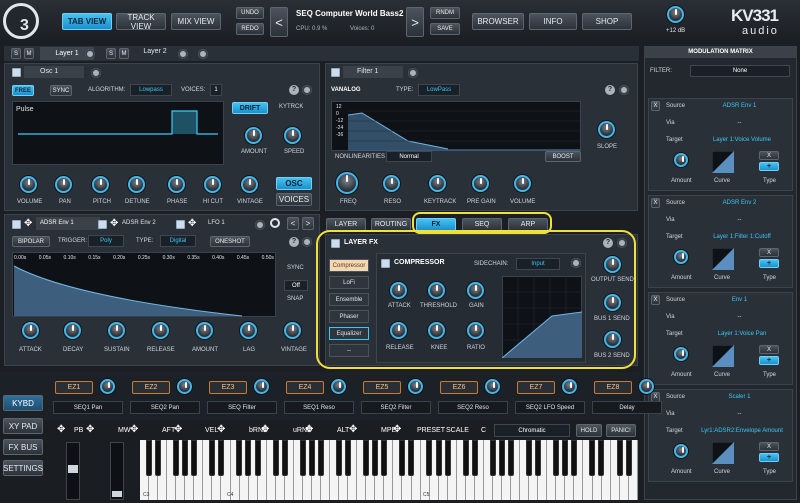 The image size is (800, 503). What do you see at coordinates (16, 224) in the screenshot?
I see `env1-checkbox` at bounding box center [16, 224].